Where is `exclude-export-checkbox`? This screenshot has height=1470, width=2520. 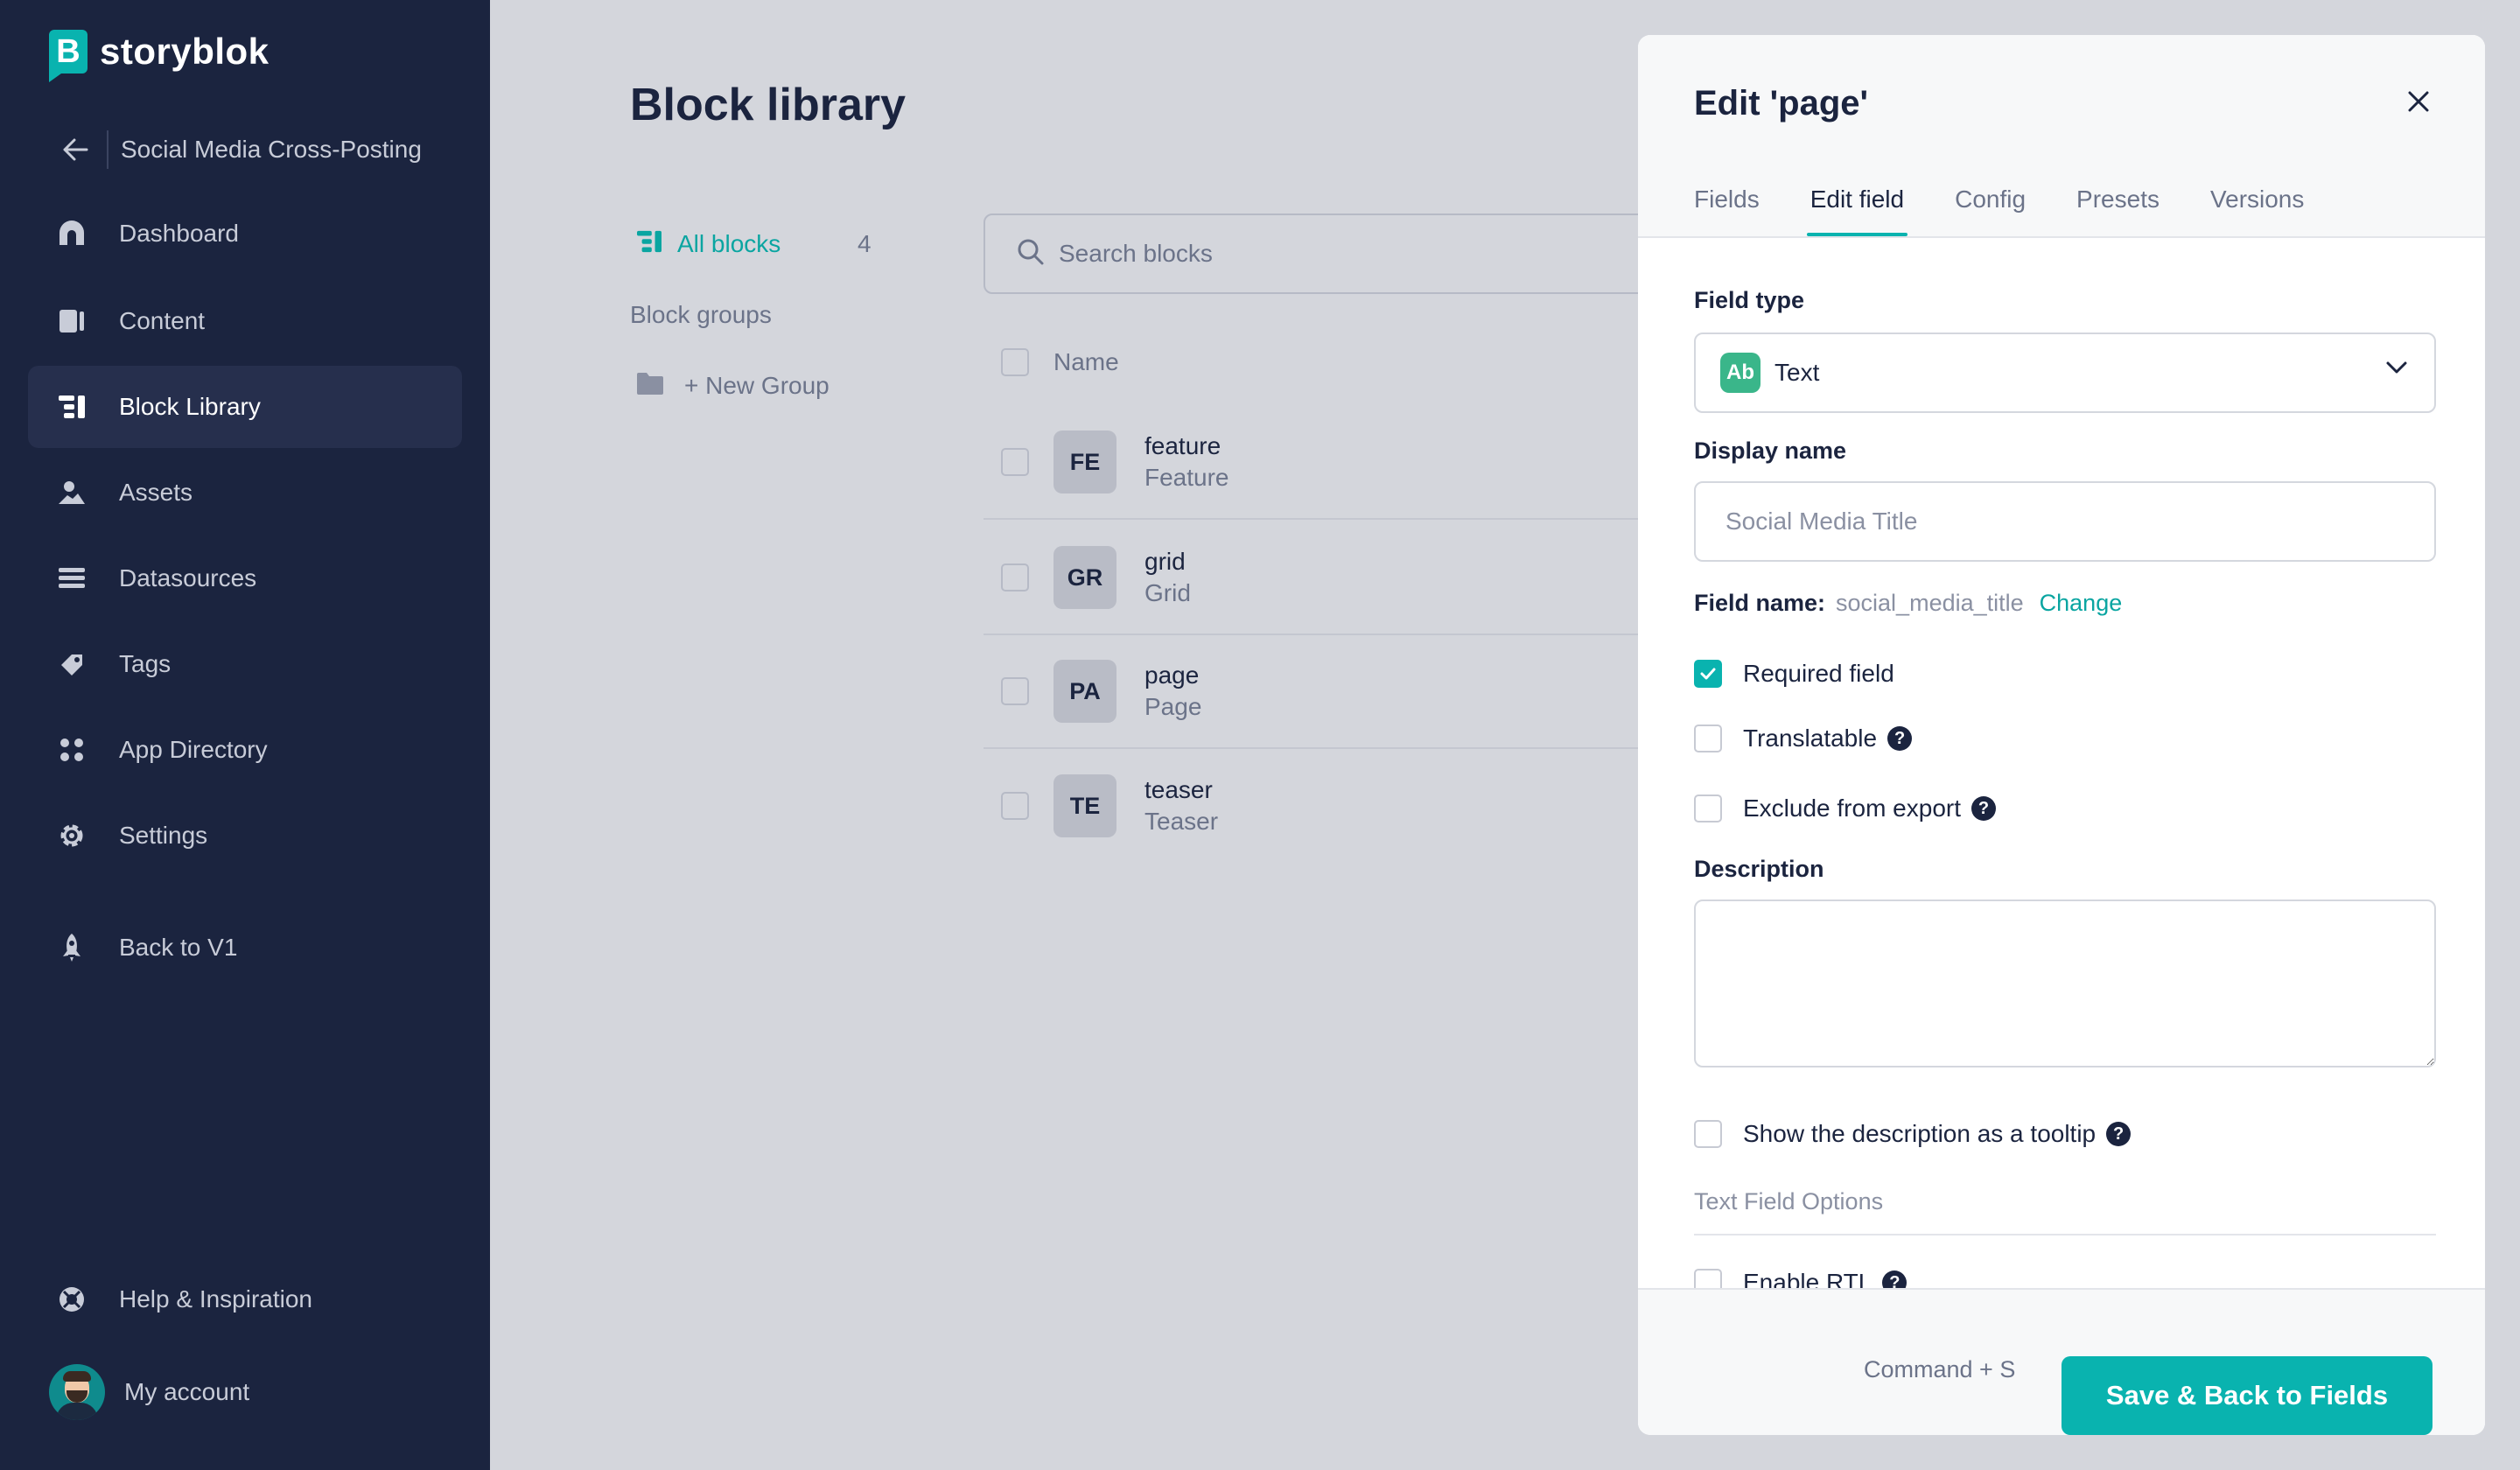
exclude-export-checkbox is located at coordinates (1708, 808).